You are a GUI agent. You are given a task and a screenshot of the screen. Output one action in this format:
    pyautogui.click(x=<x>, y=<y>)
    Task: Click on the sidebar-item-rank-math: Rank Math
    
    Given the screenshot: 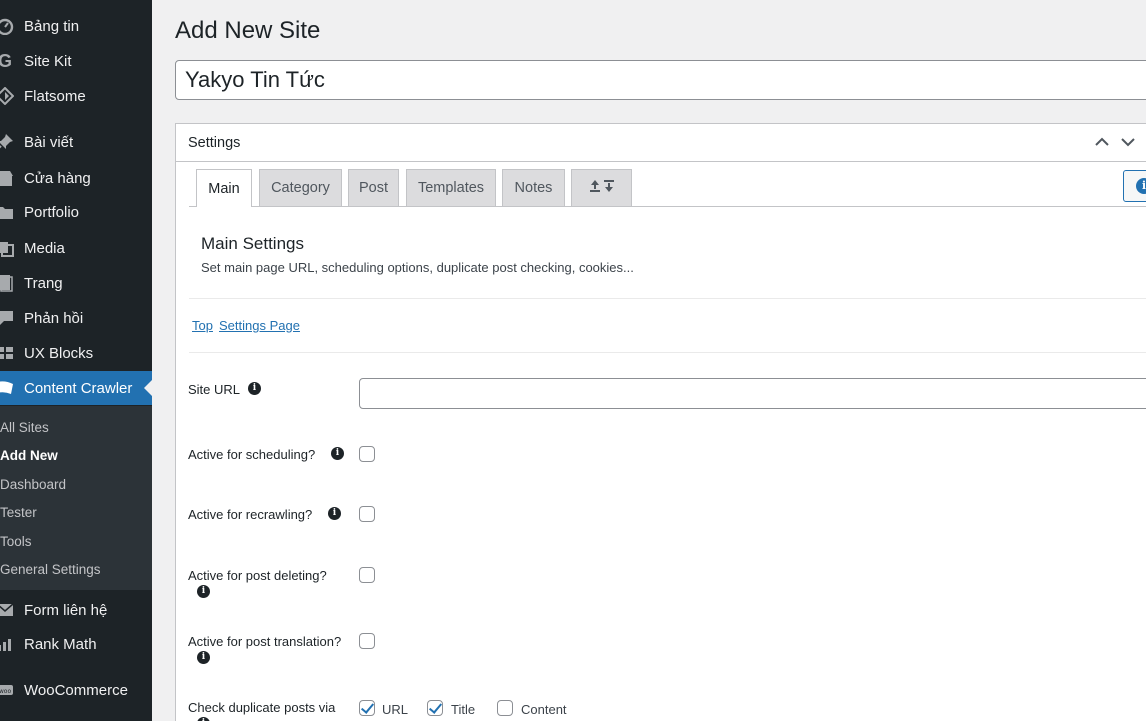 What is the action you would take?
    pyautogui.click(x=76, y=644)
    